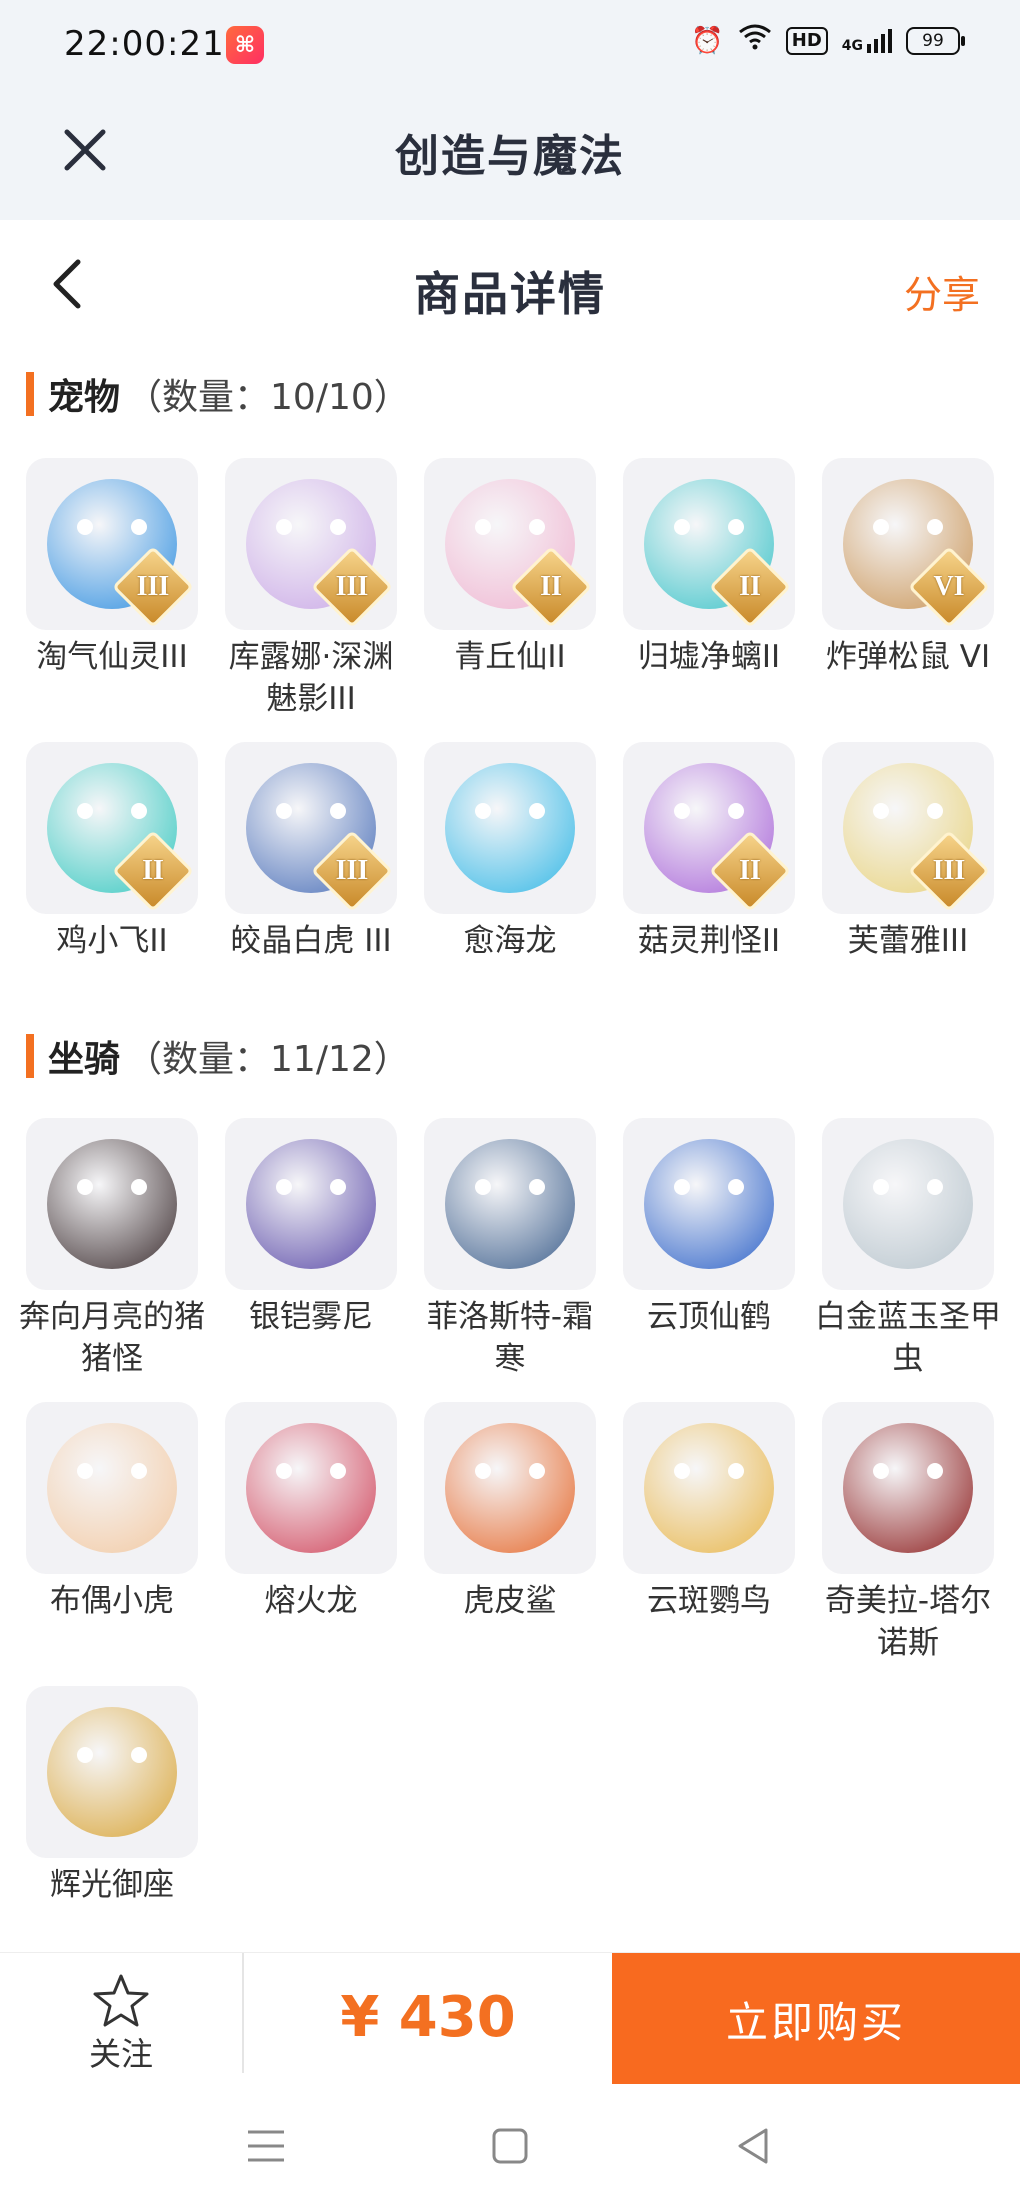  I want to click on pets-item: 愈海龙, so click(510, 852).